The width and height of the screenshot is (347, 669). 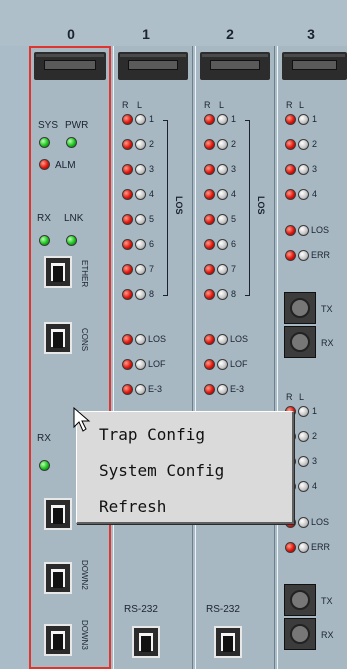 What do you see at coordinates (71, 240) in the screenshot?
I see `lnk-led` at bounding box center [71, 240].